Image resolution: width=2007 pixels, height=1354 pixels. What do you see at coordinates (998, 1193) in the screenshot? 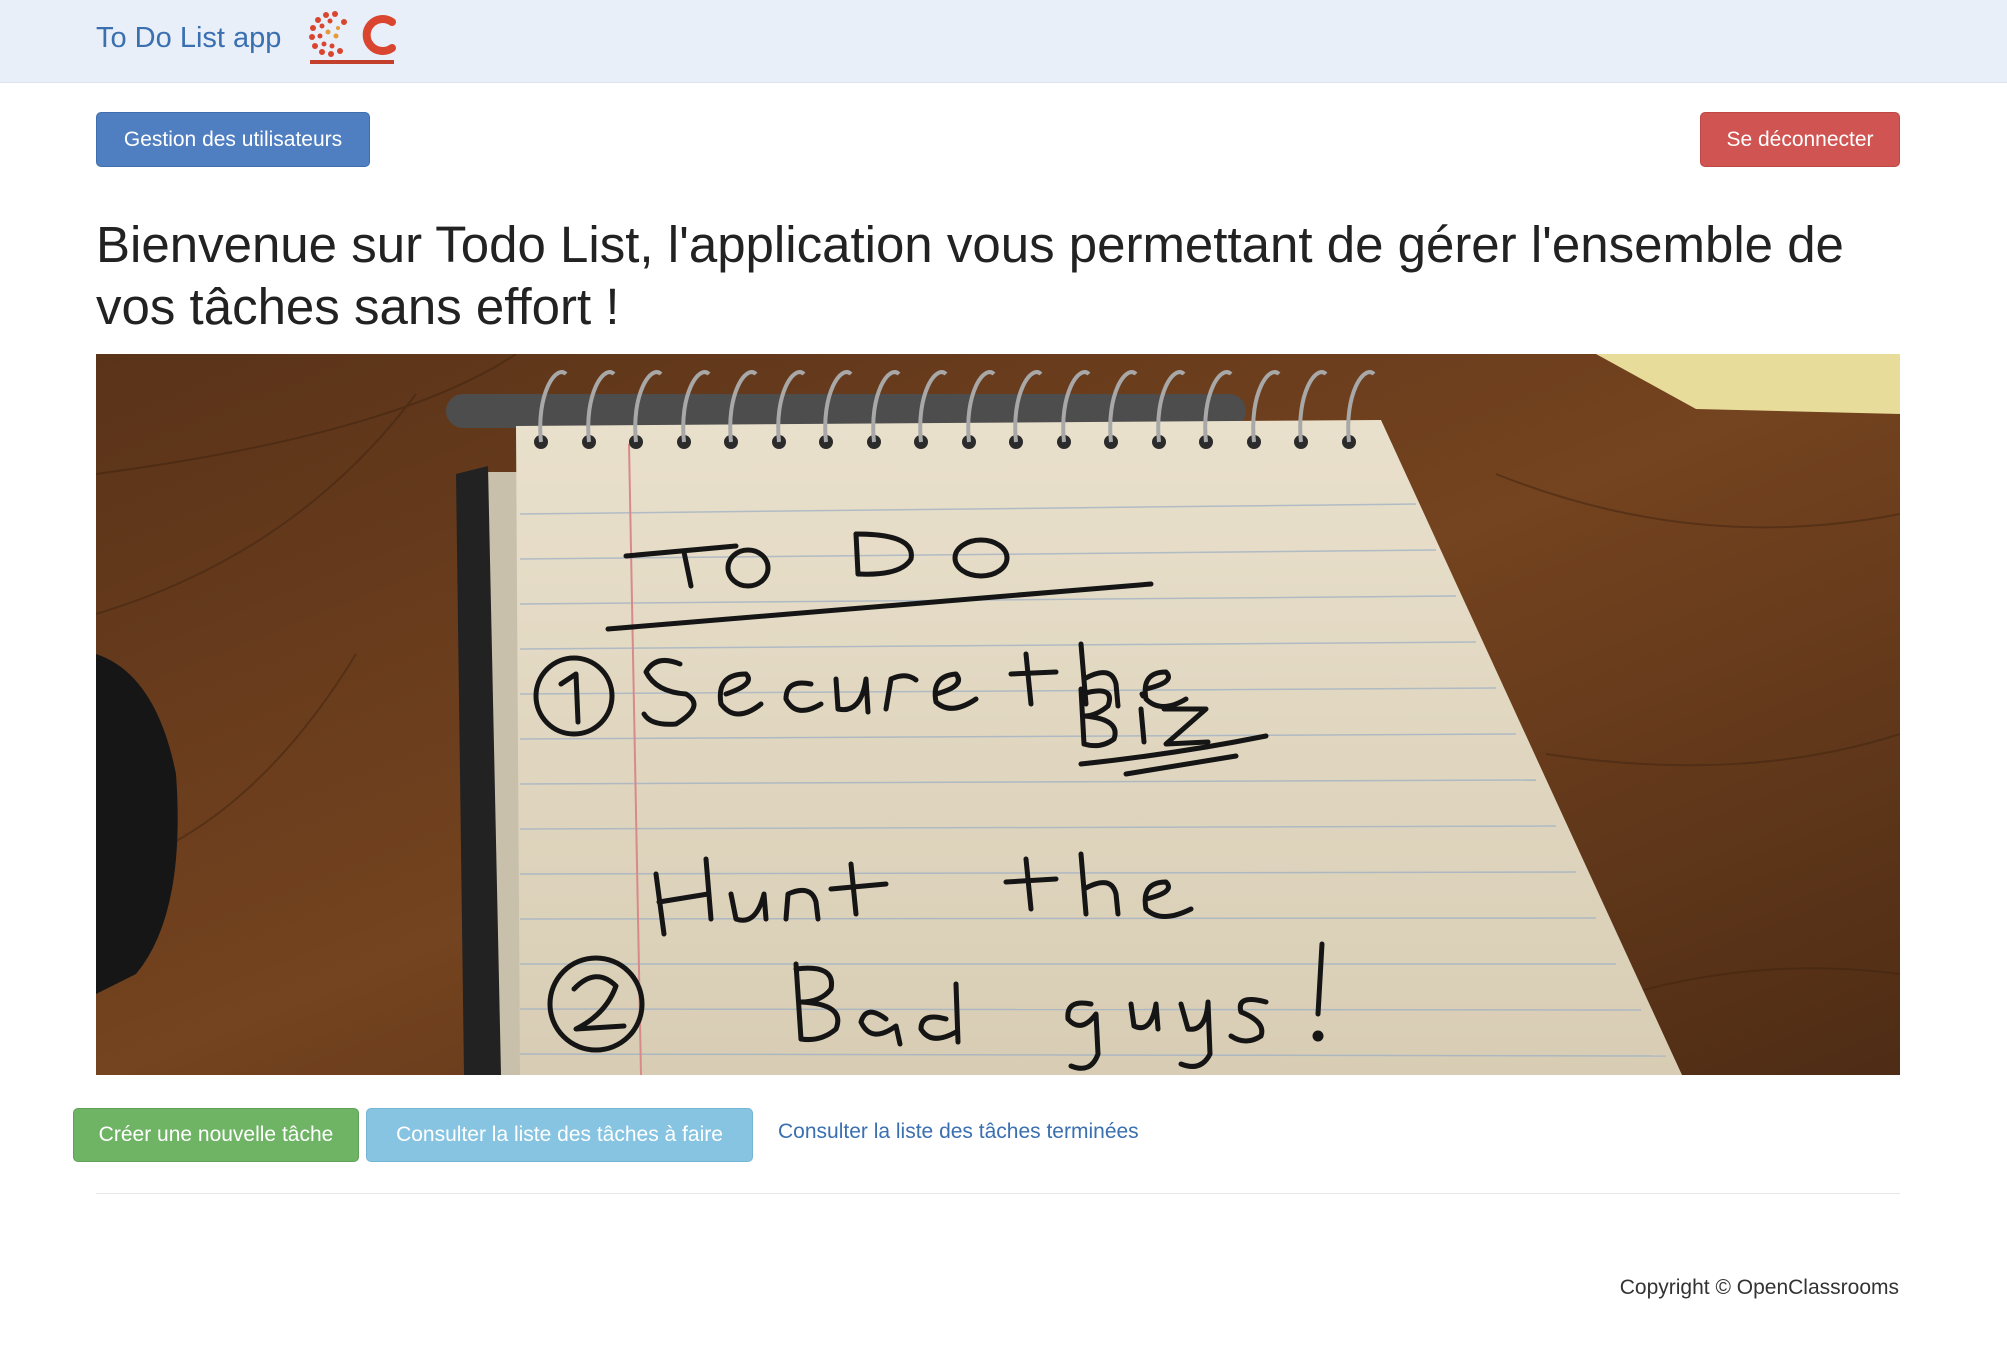
I see `separator` at bounding box center [998, 1193].